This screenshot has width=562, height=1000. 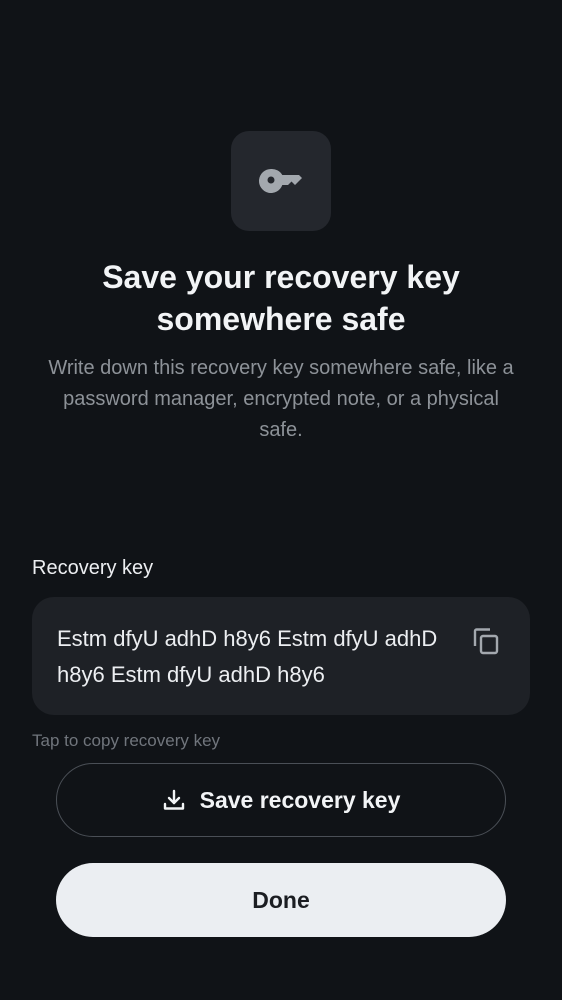 What do you see at coordinates (281, 298) in the screenshot?
I see `page-title: Save your recovery key somewhere safe` at bounding box center [281, 298].